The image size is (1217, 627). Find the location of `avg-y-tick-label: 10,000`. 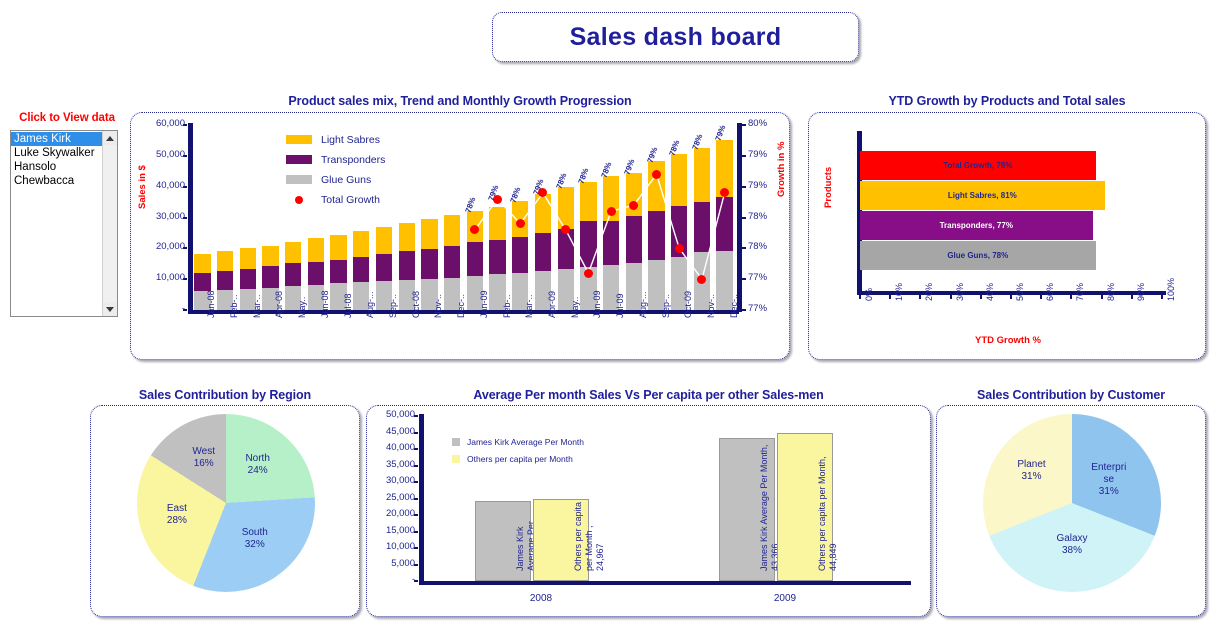

avg-y-tick-label: 10,000 is located at coordinates (400, 546).